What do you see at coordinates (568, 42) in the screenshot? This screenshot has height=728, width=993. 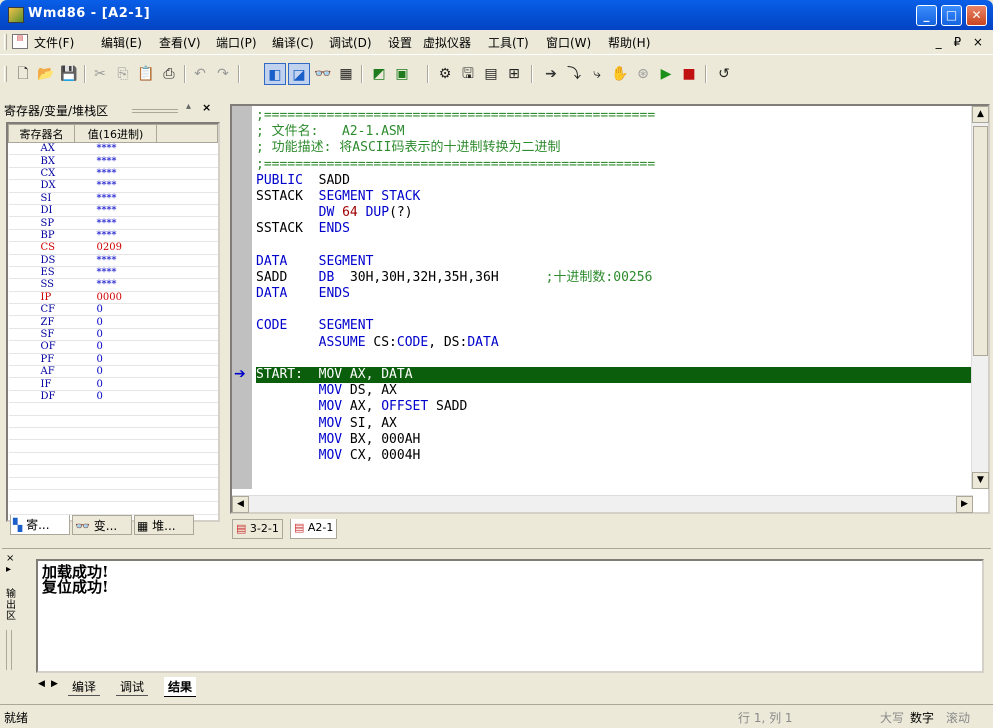 I see `menu-window: 窗口(W)` at bounding box center [568, 42].